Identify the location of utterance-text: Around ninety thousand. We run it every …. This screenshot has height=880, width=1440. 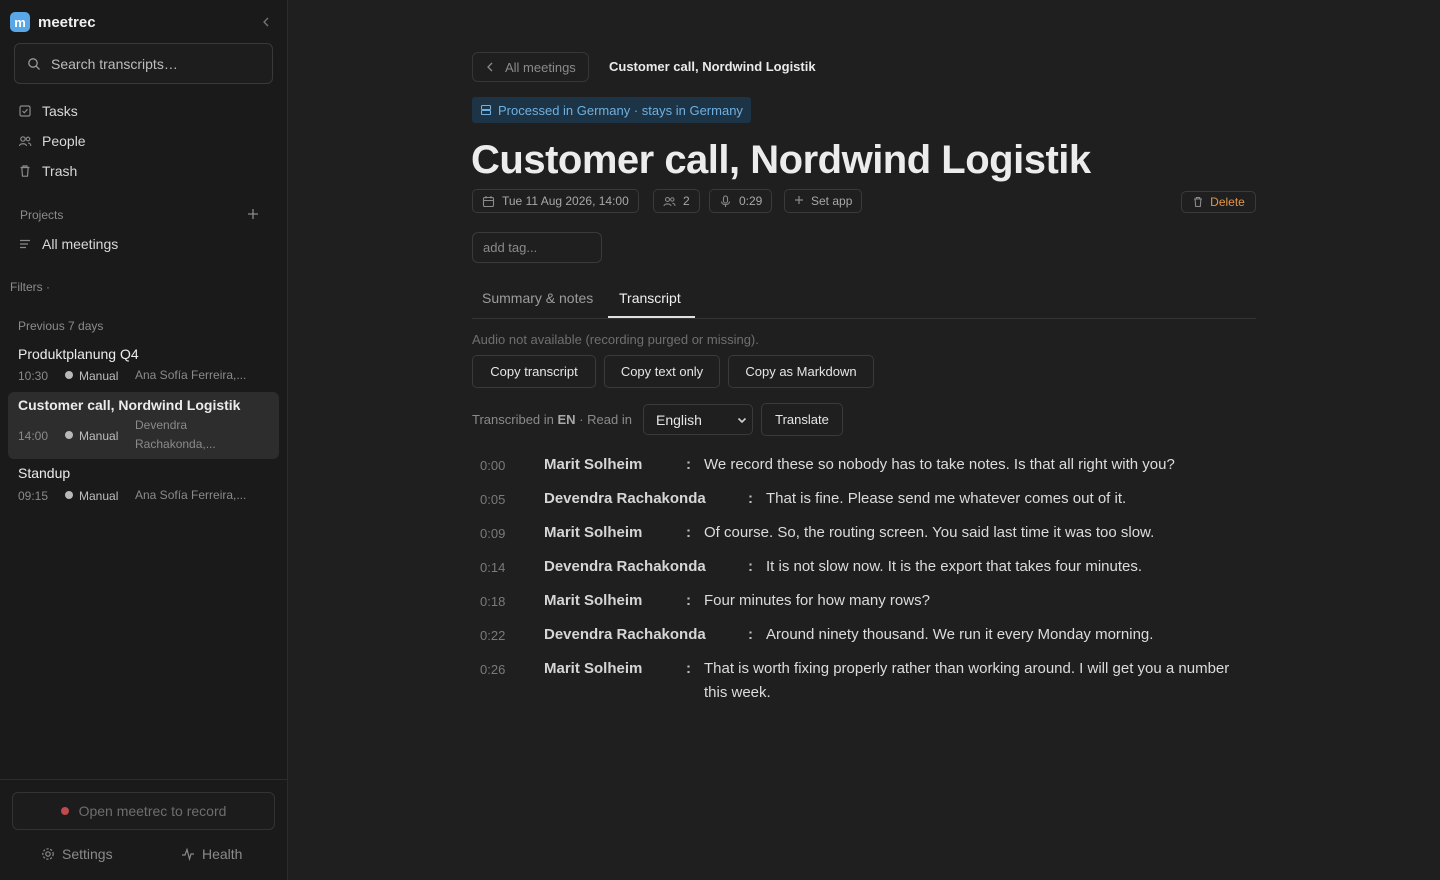
(960, 634).